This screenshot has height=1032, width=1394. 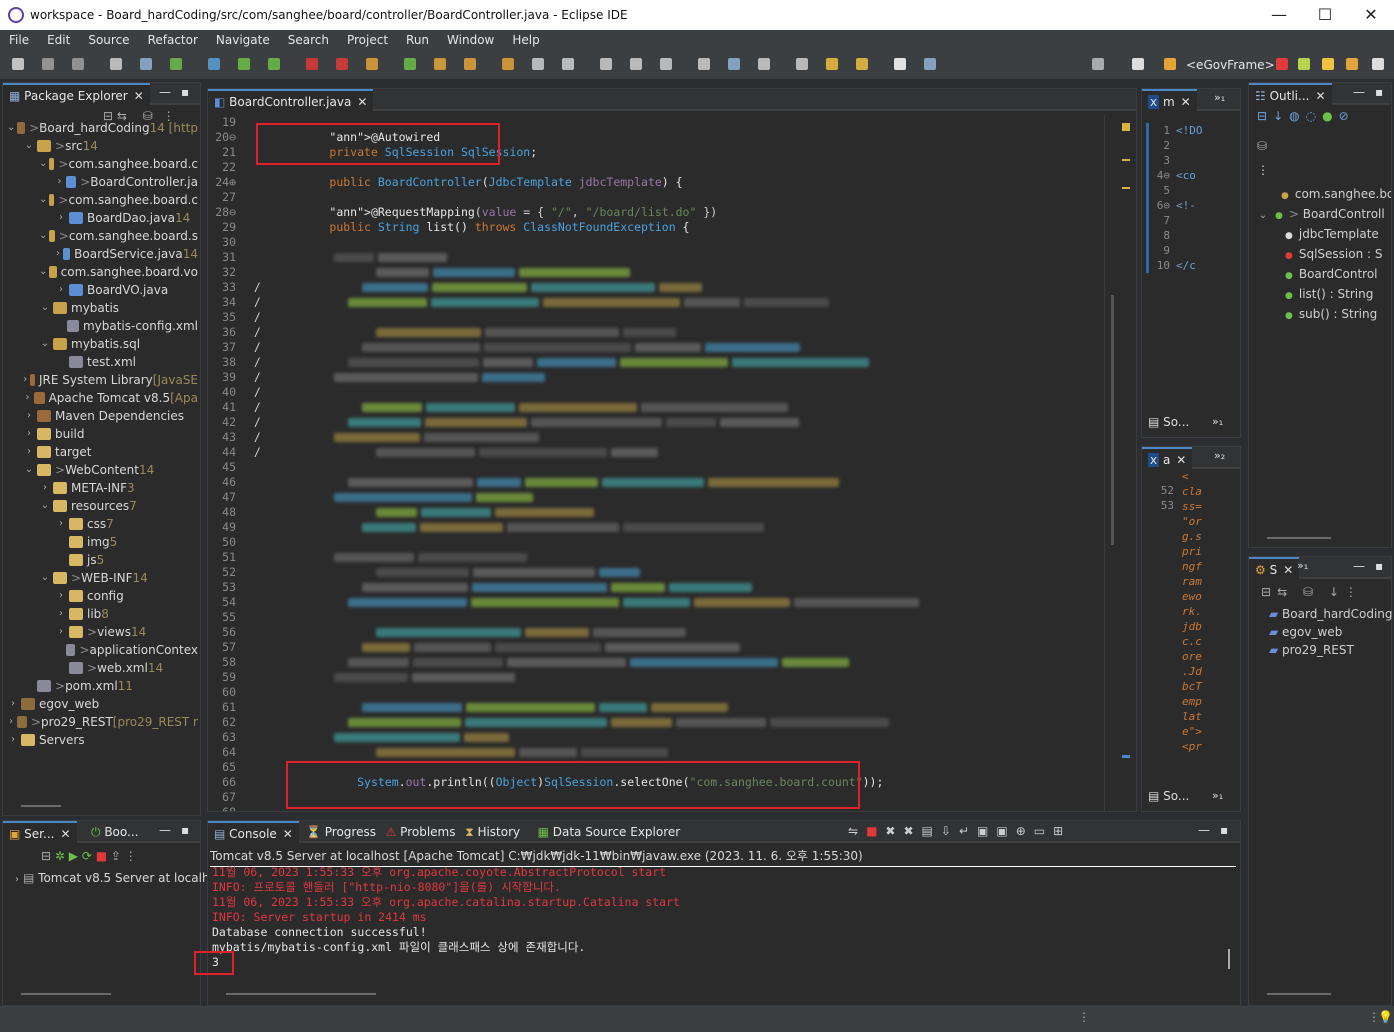 What do you see at coordinates (1324, 315) in the screenshot?
I see `outline-item: ● sub() : String` at bounding box center [1324, 315].